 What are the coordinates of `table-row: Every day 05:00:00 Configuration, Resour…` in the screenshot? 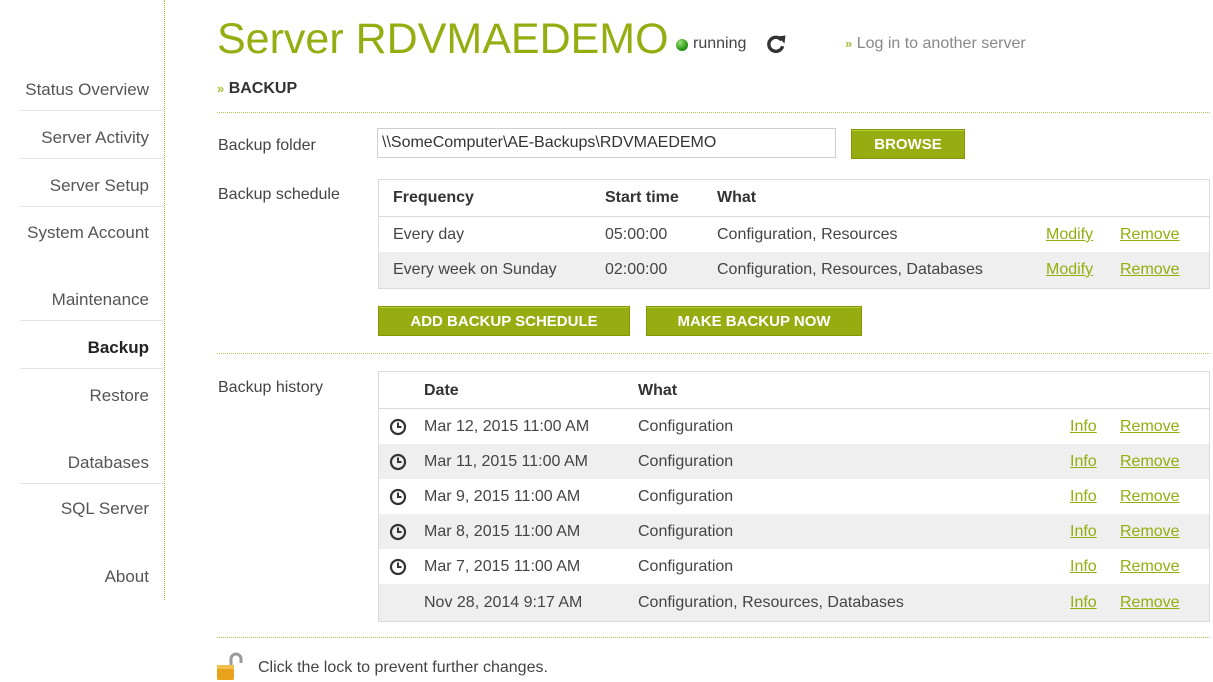 It's located at (794, 234).